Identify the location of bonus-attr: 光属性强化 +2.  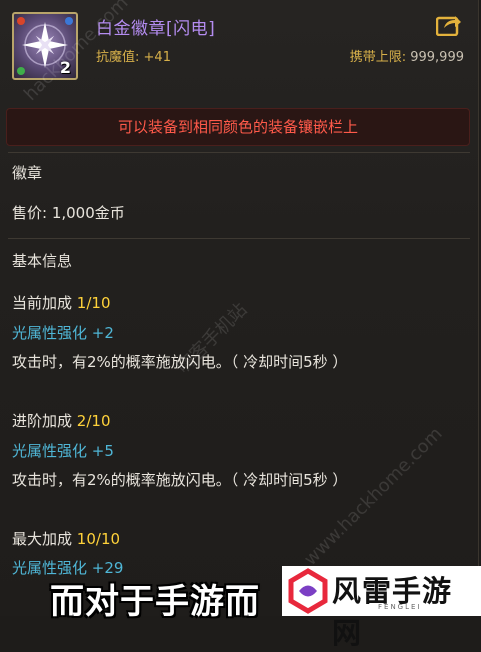
(63, 333).